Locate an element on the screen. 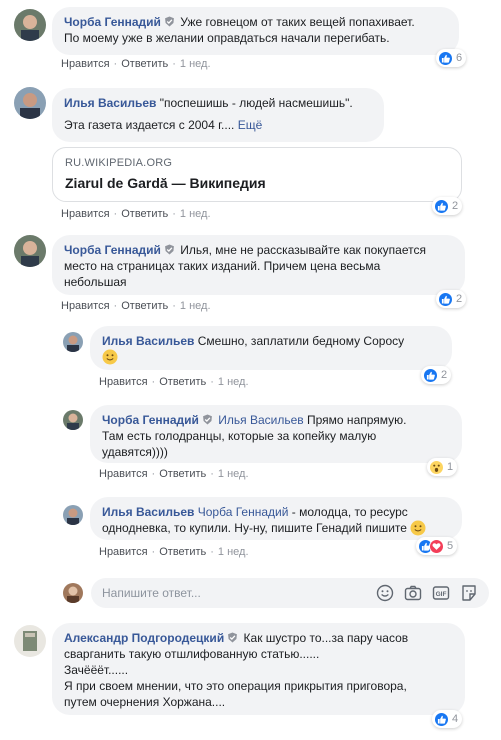  see-more-link: Ещё is located at coordinates (250, 125).